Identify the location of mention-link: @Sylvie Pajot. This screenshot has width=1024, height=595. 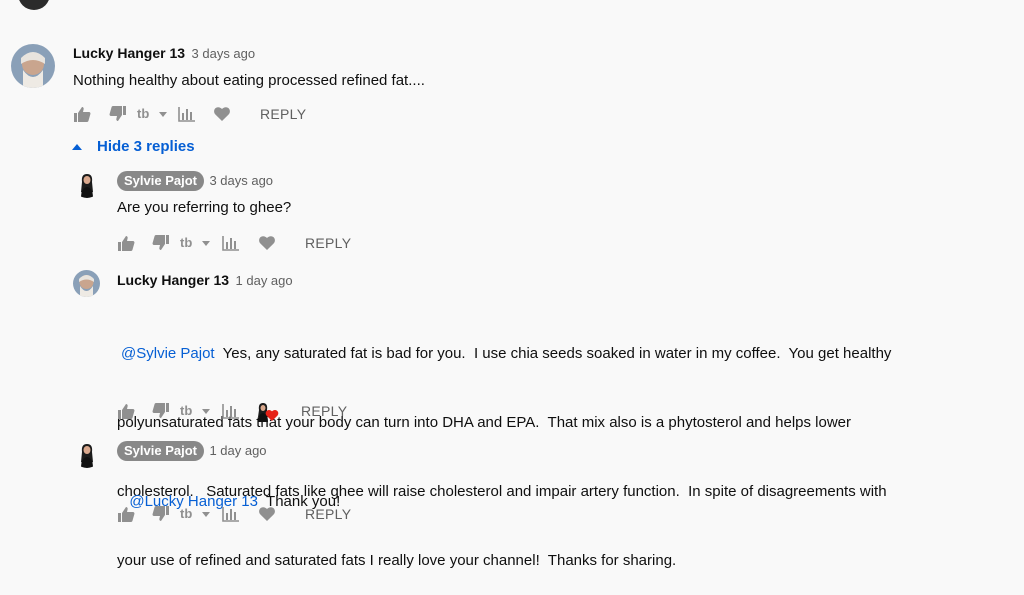
(168, 353).